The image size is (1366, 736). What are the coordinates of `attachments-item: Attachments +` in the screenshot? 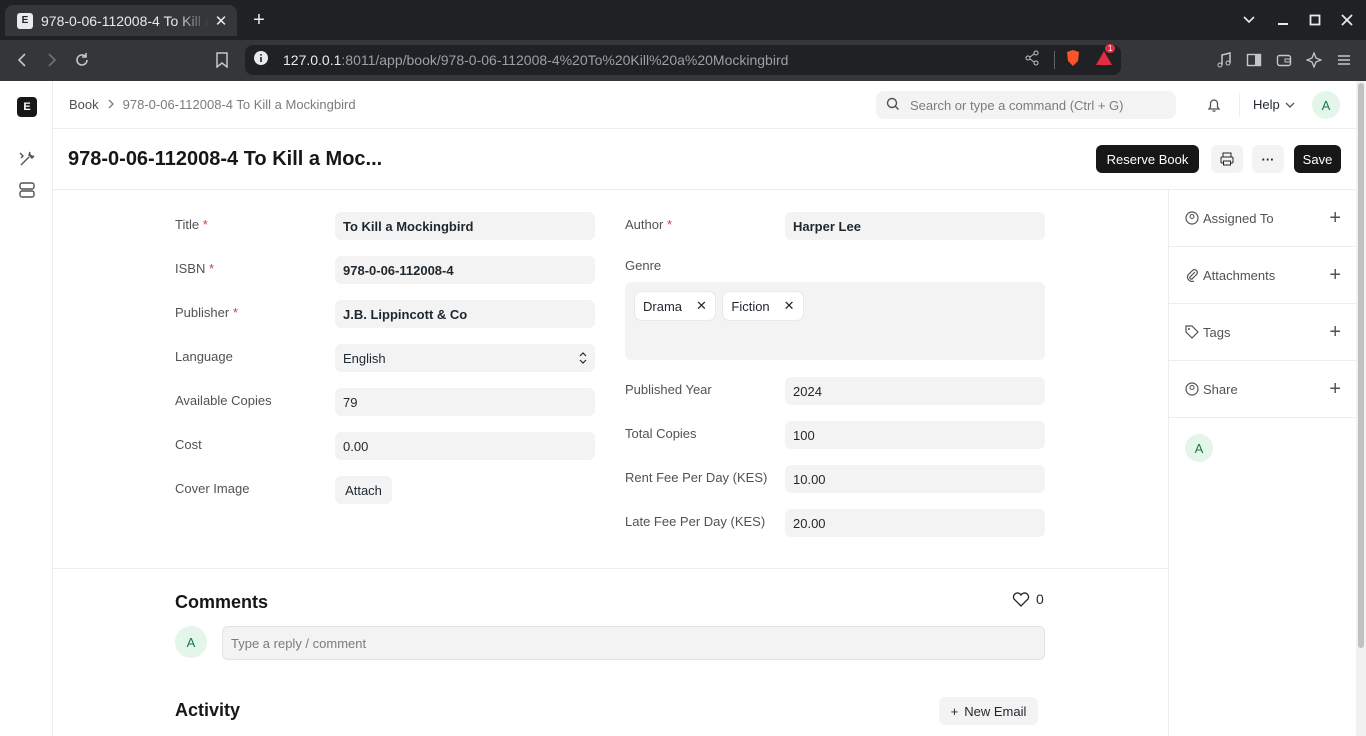 It's located at (1263, 275).